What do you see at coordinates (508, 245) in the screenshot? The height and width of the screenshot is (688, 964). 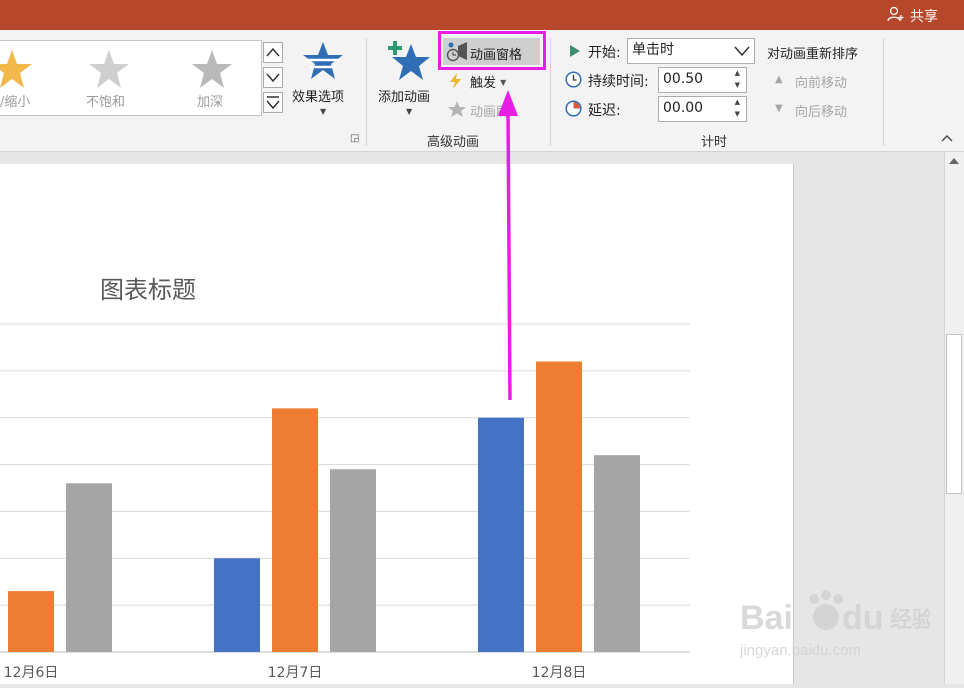 I see `annotation-arrow` at bounding box center [508, 245].